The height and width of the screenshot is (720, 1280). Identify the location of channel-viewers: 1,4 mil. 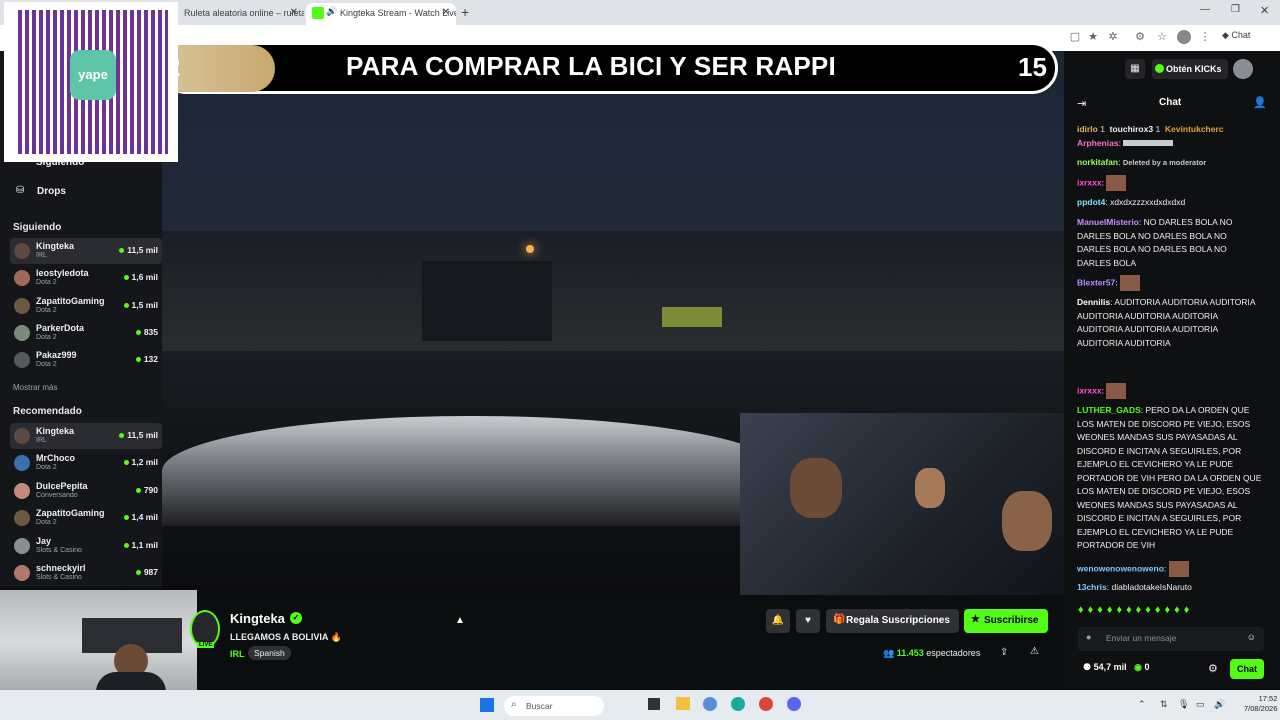
(140, 517).